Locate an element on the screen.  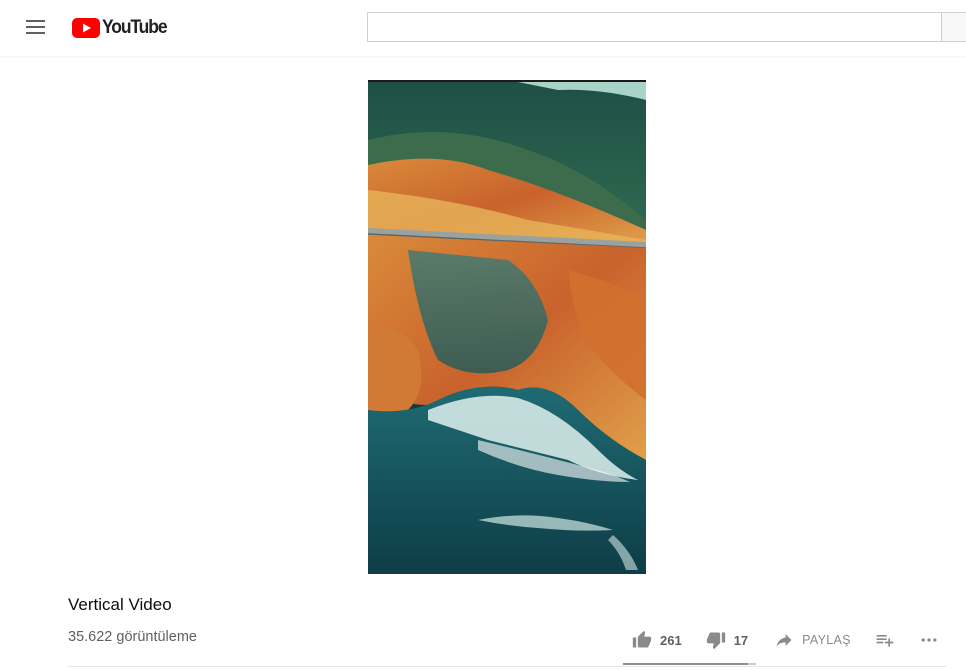
share-icon is located at coordinates (784, 640).